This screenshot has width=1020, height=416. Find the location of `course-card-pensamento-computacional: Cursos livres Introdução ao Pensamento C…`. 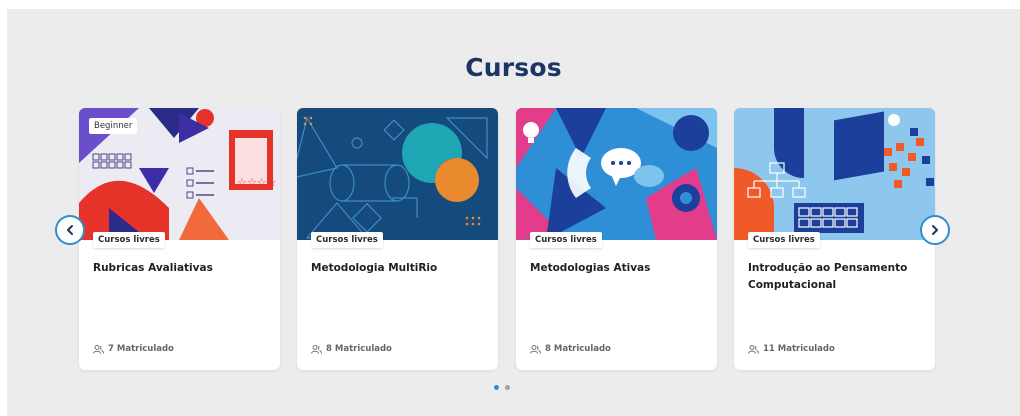

course-card-pensamento-computacional: Cursos livres Introdução ao Pensamento C… is located at coordinates (834, 239).